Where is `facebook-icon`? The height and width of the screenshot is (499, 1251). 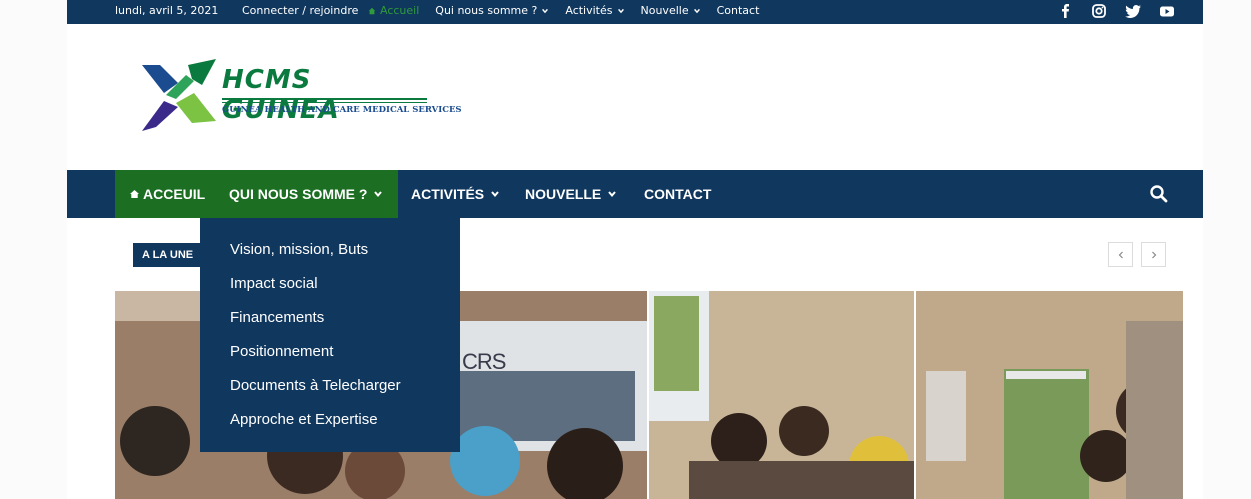
facebook-icon is located at coordinates (1065, 11).